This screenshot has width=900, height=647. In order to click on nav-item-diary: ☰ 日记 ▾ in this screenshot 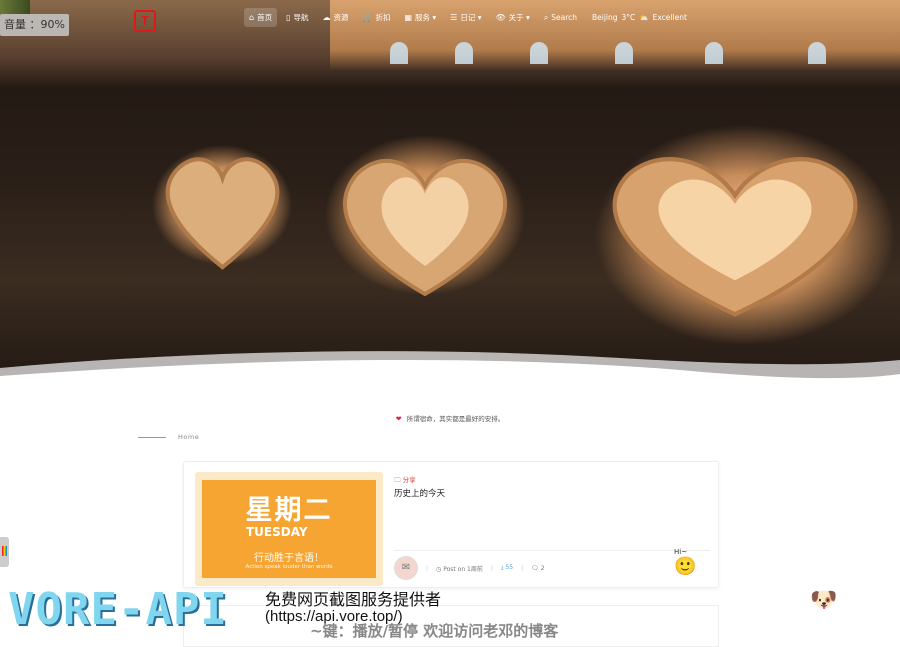, I will do `click(465, 17)`.